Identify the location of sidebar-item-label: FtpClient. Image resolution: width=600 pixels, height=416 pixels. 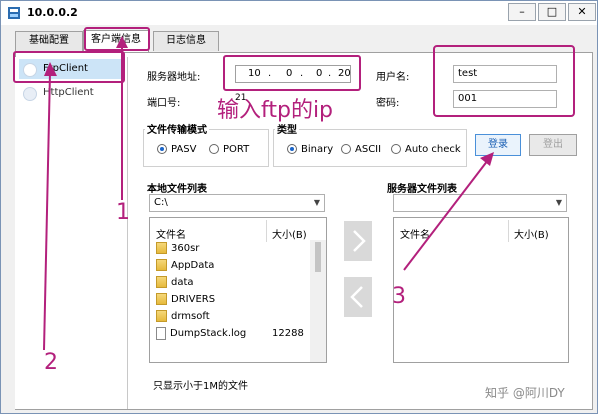
(65, 68).